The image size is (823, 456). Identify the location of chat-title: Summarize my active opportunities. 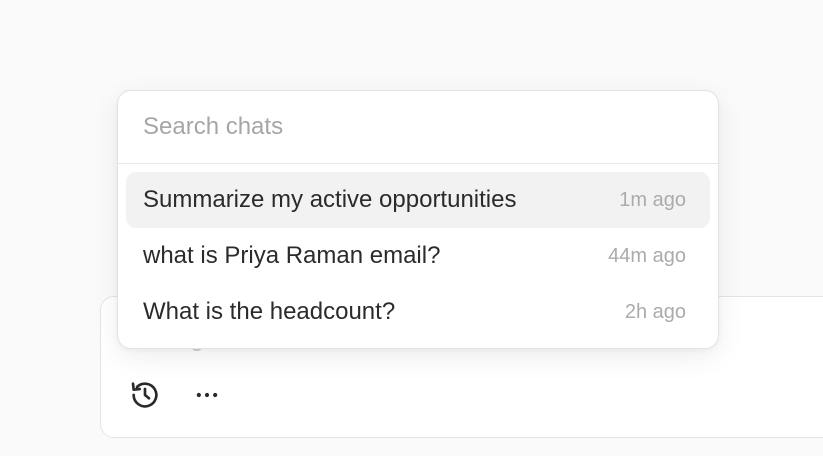
(330, 199).